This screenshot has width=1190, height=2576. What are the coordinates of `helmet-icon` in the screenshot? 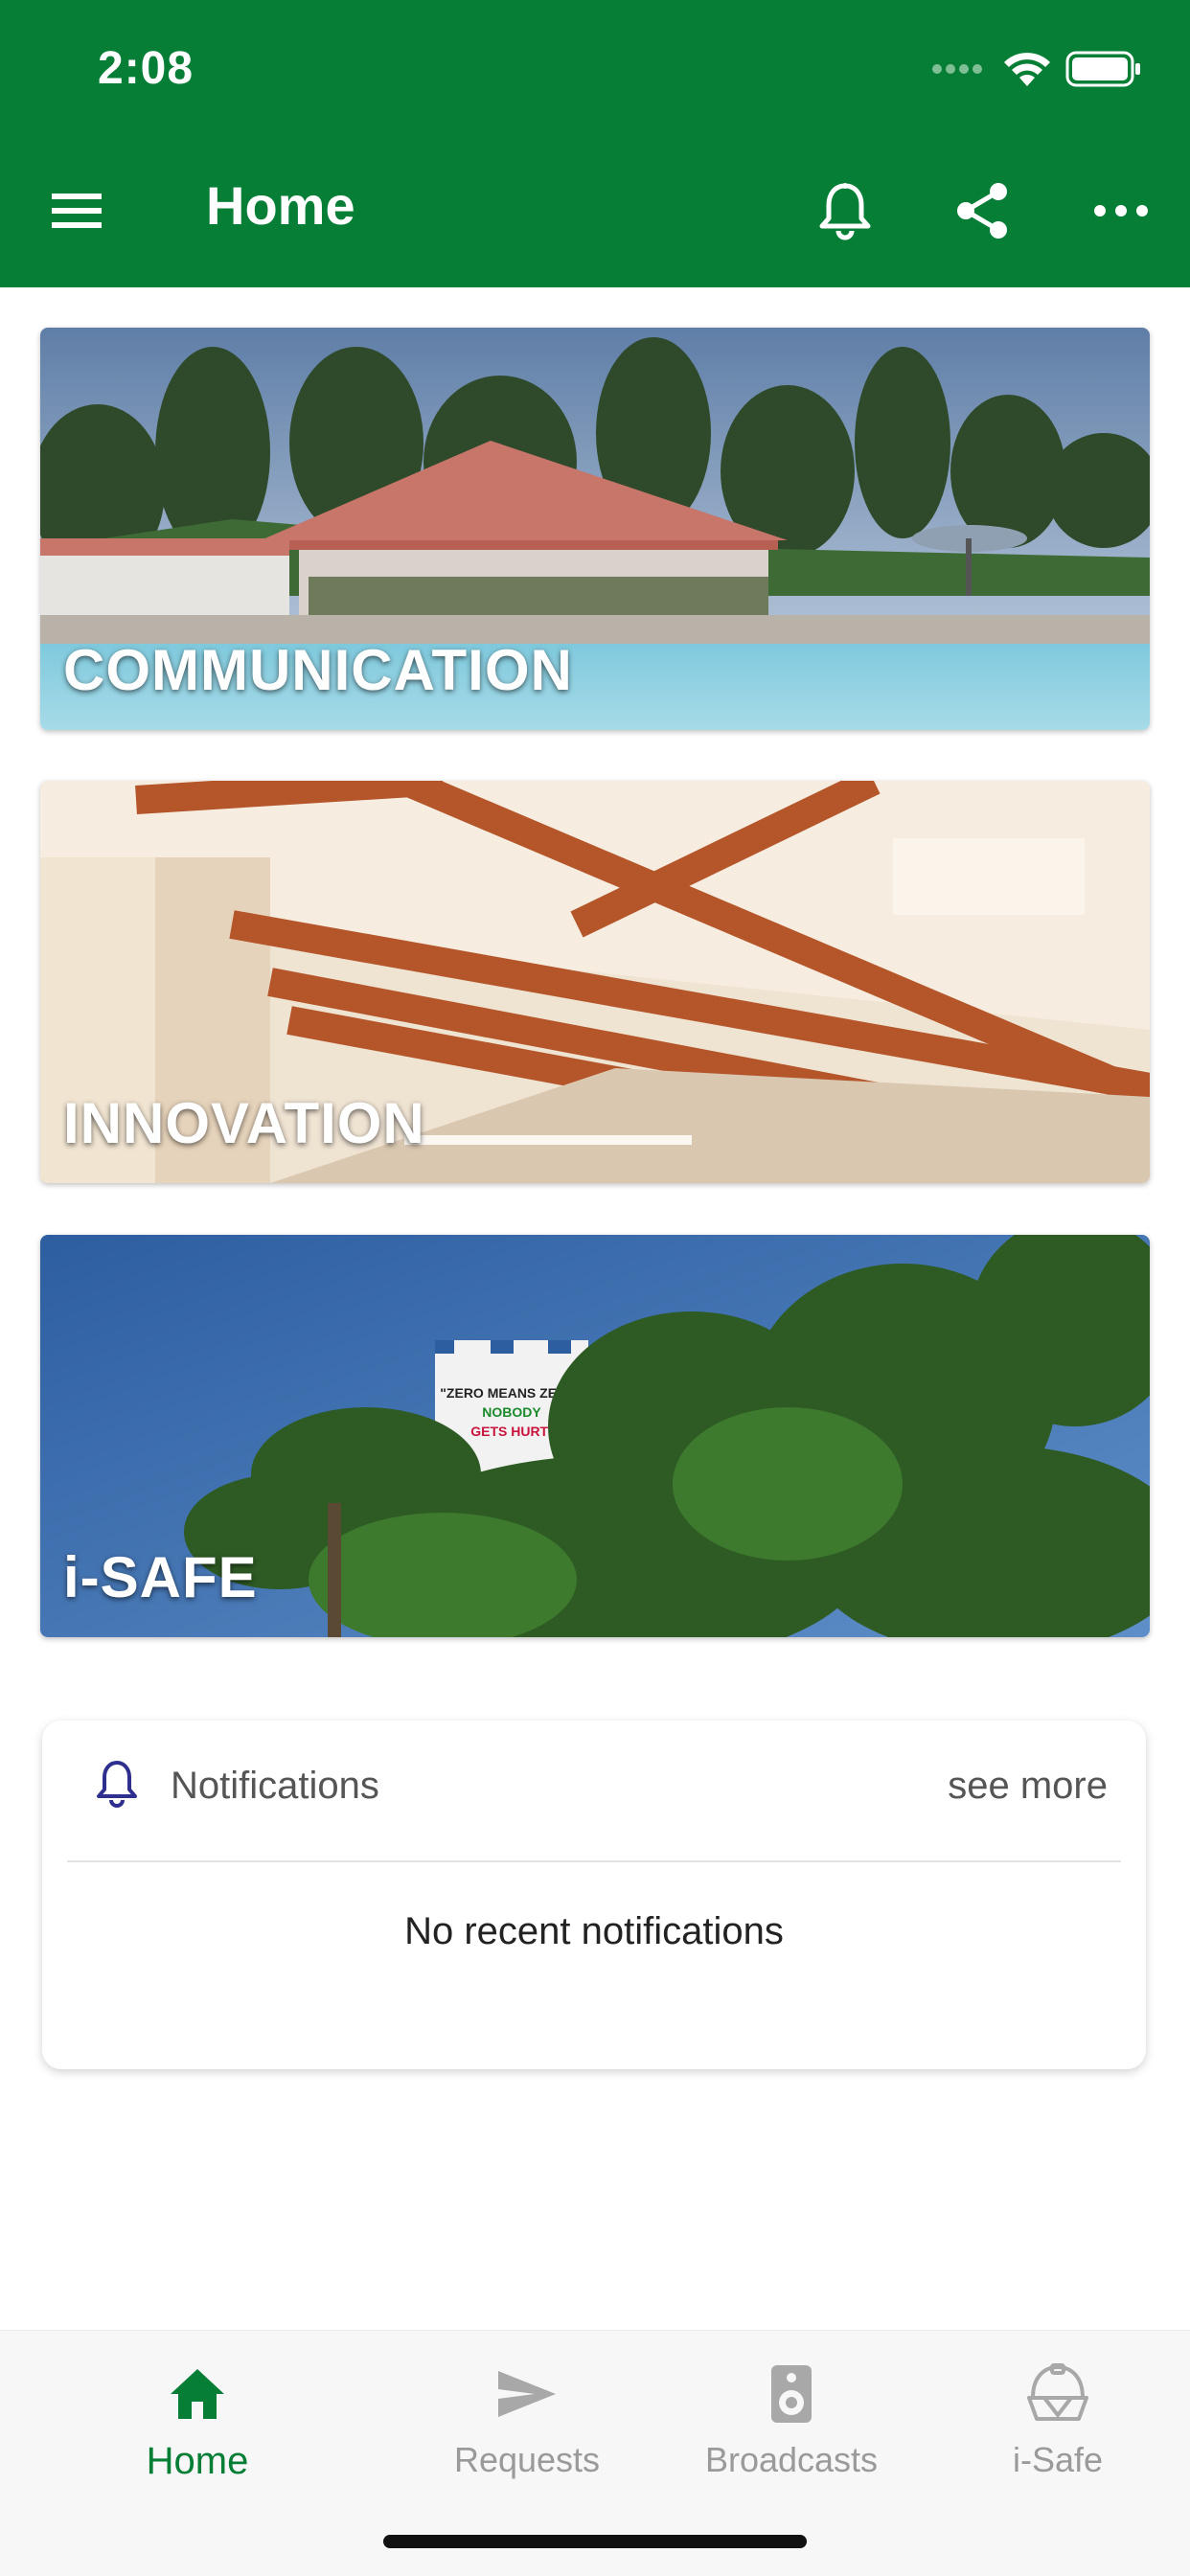 It's located at (1058, 2392).